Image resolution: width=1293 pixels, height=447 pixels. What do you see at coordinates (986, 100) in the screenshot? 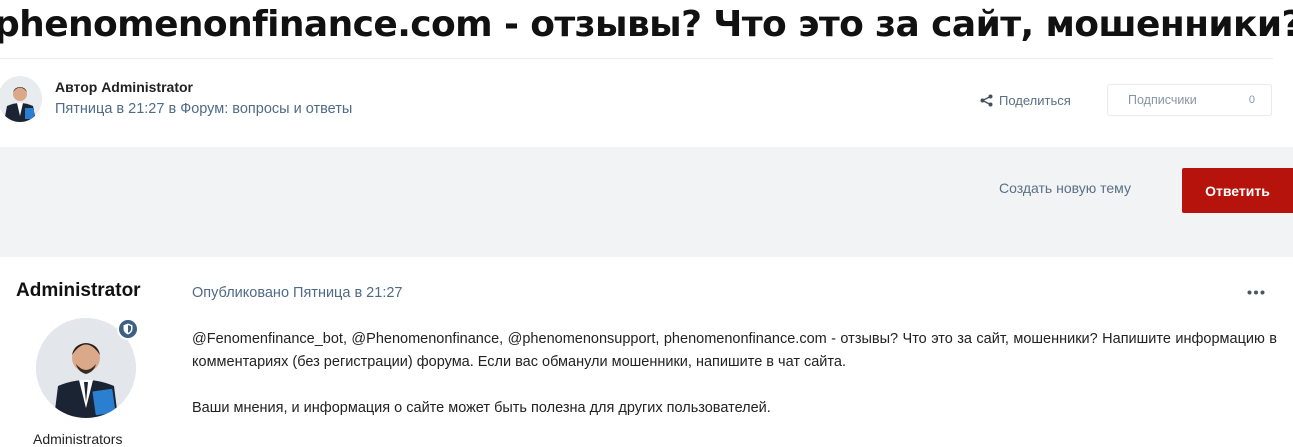
I see `share-icon` at bounding box center [986, 100].